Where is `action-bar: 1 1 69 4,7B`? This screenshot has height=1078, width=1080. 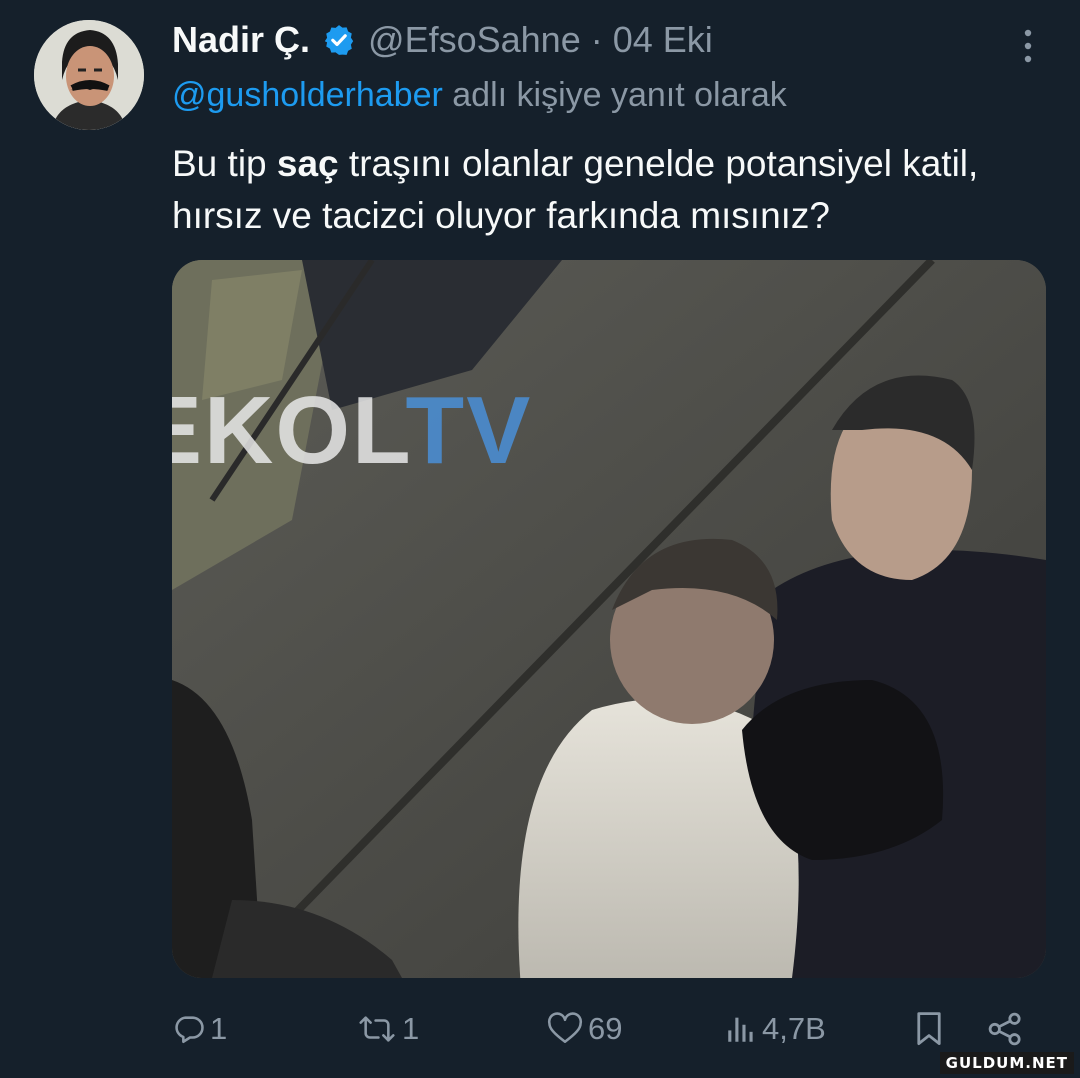
action-bar: 1 1 69 4,7B is located at coordinates (602, 1029).